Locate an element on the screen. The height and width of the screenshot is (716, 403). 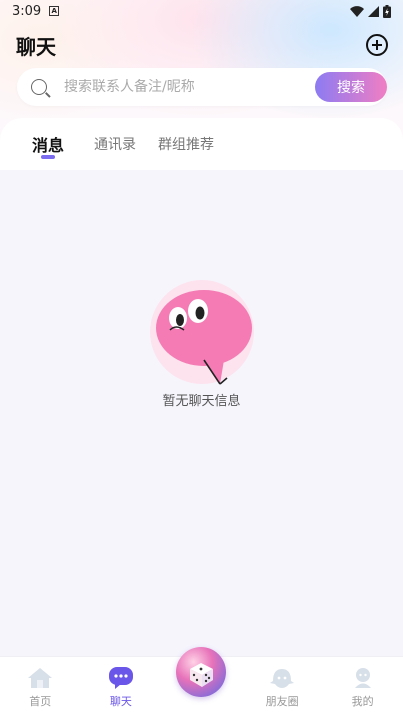
nav-item-profile: 我的 is located at coordinates (362, 686).